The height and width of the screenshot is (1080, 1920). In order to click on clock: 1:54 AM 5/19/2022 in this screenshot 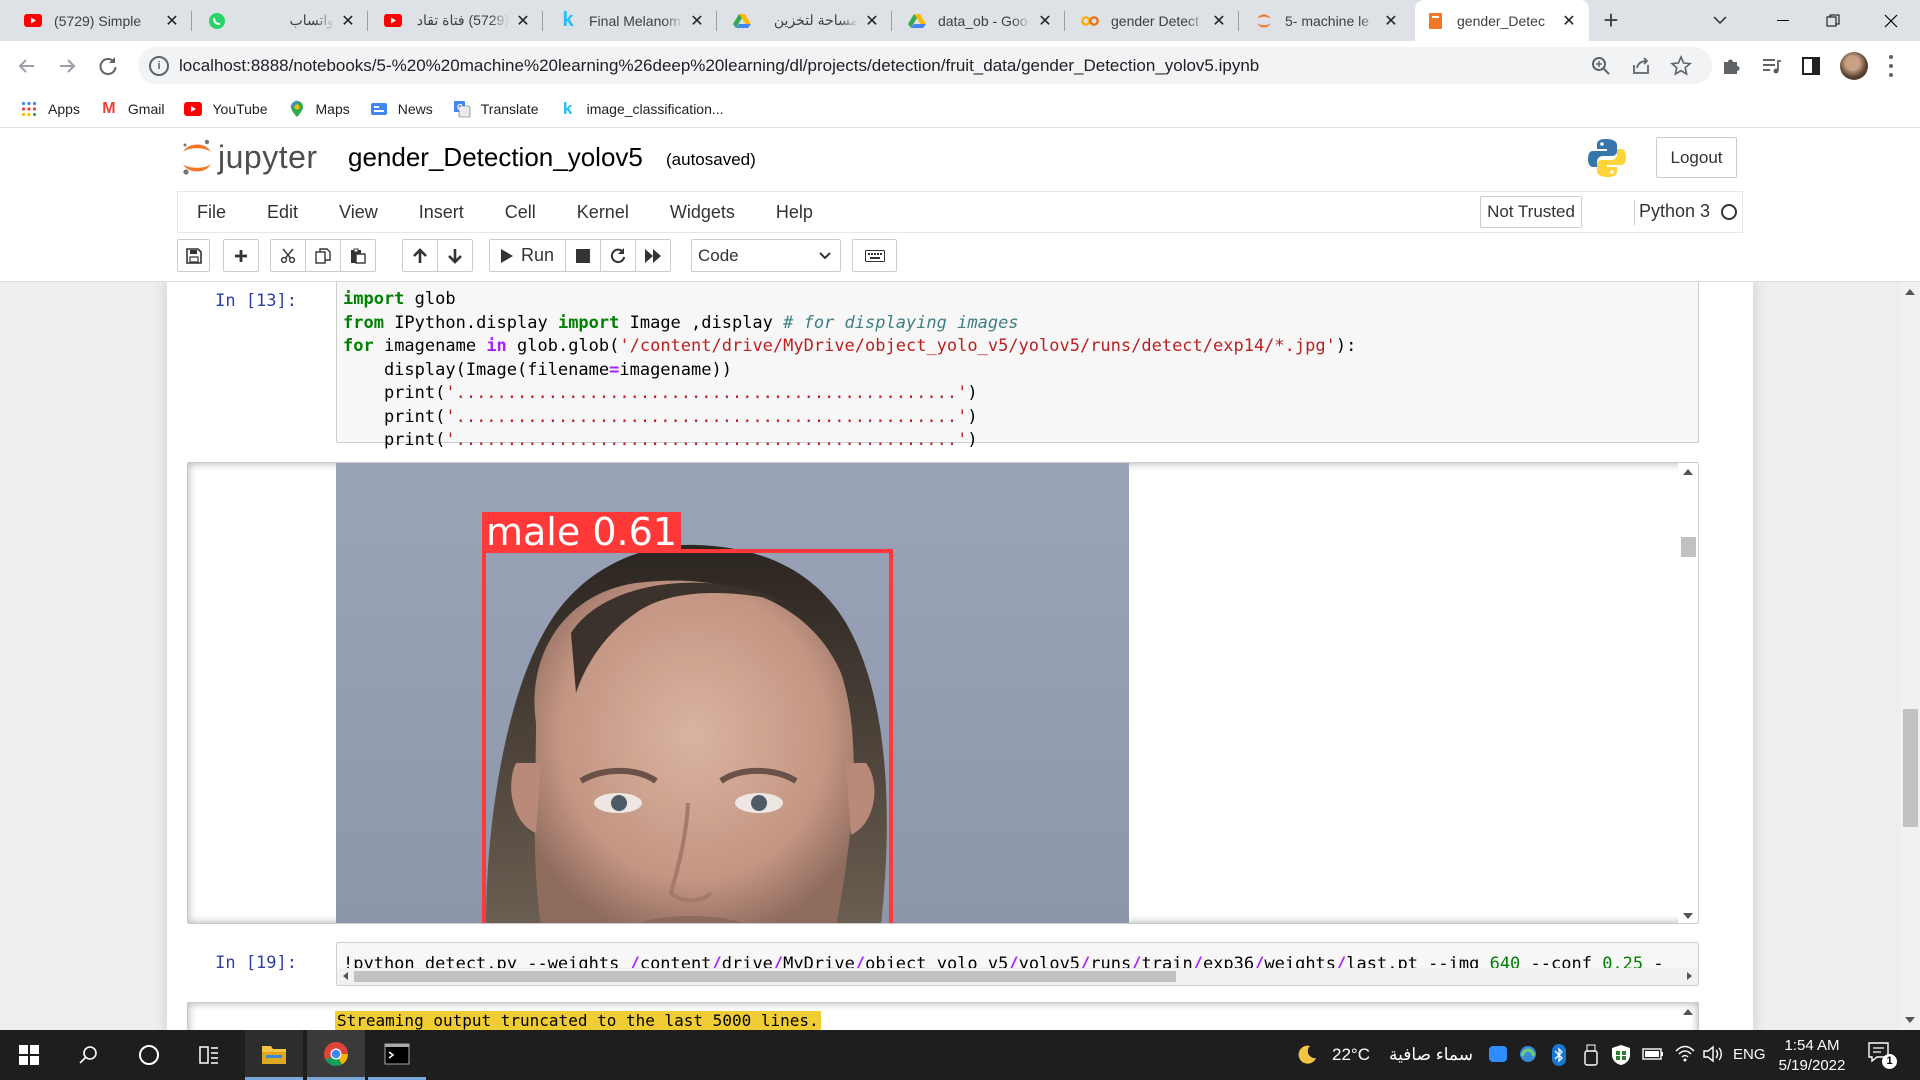, I will do `click(1812, 1056)`.